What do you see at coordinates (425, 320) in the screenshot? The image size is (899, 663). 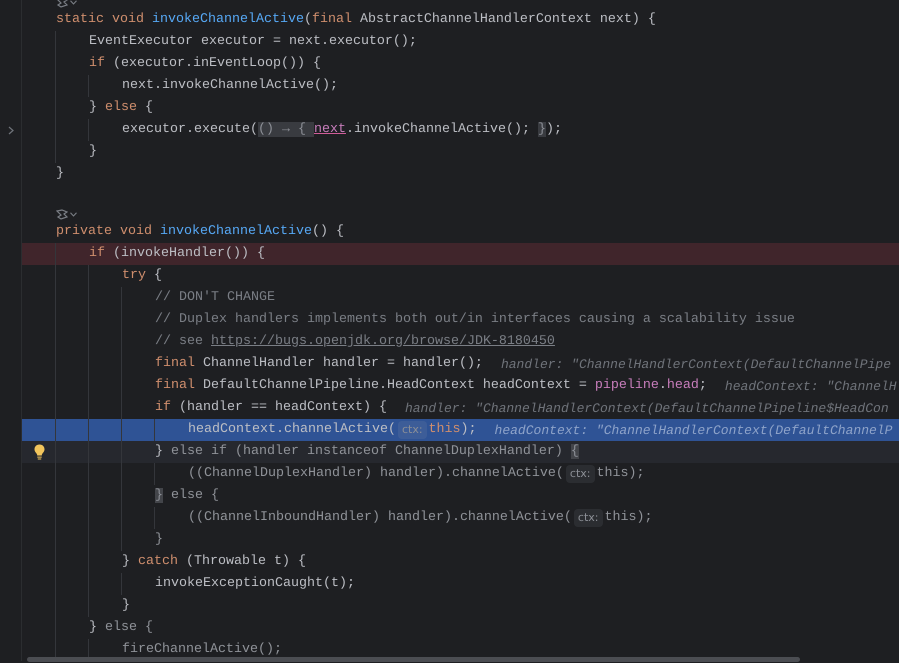 I see `code-text: // Duplex handlers implements both out/in interfaces causing a scalability issue` at bounding box center [425, 320].